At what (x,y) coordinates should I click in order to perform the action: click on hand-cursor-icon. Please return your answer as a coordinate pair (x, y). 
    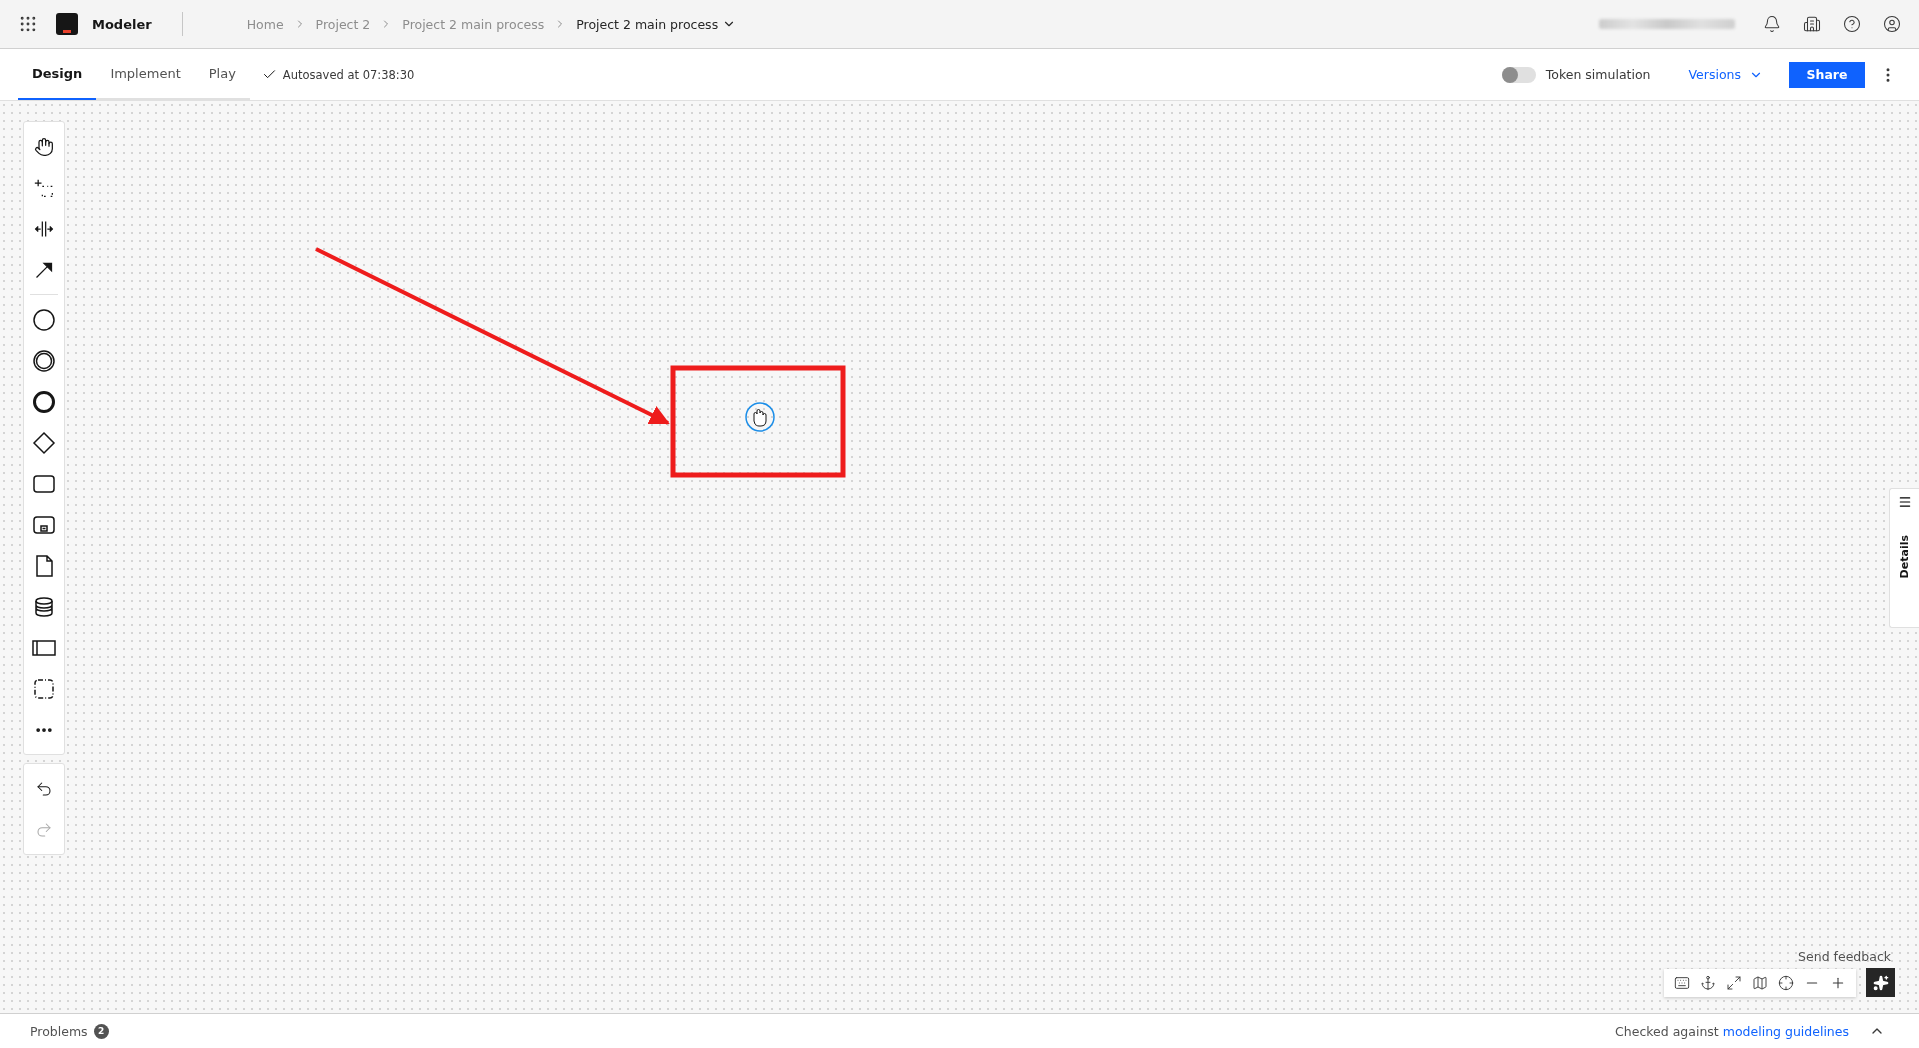
    Looking at the image, I should click on (760, 417).